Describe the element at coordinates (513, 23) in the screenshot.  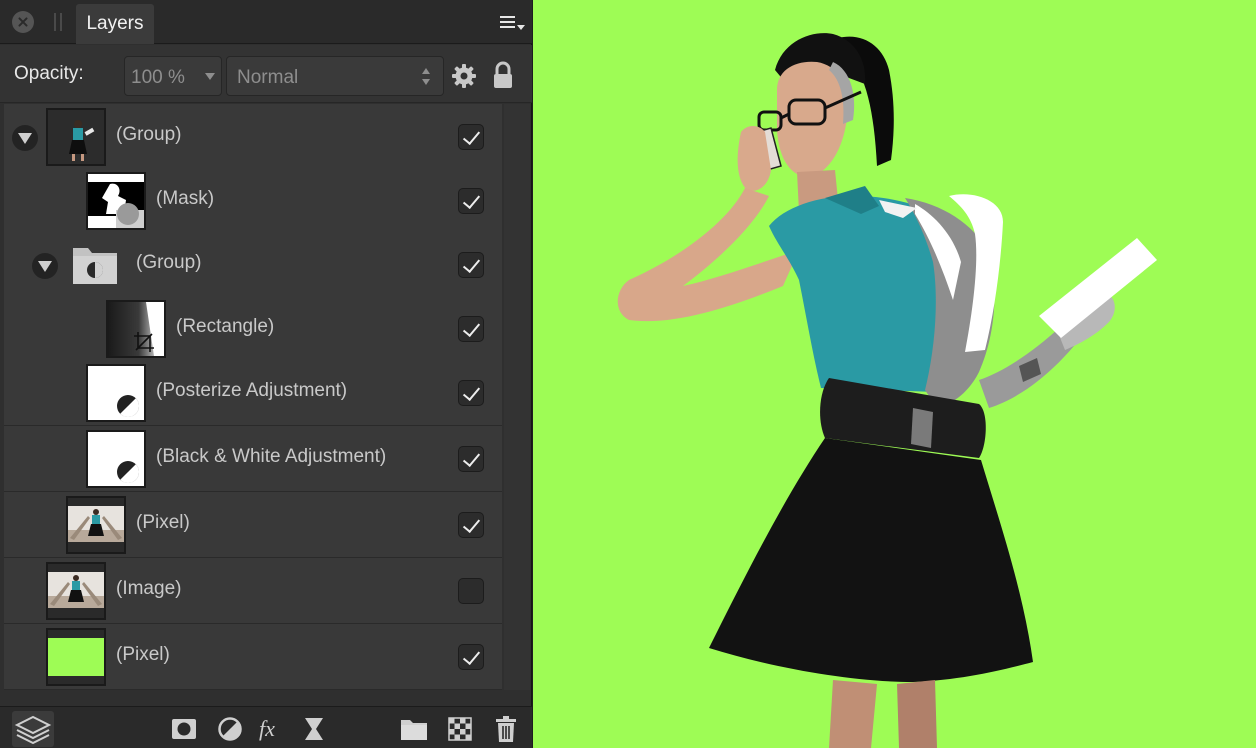
I see `panel-menu-icon` at that location.